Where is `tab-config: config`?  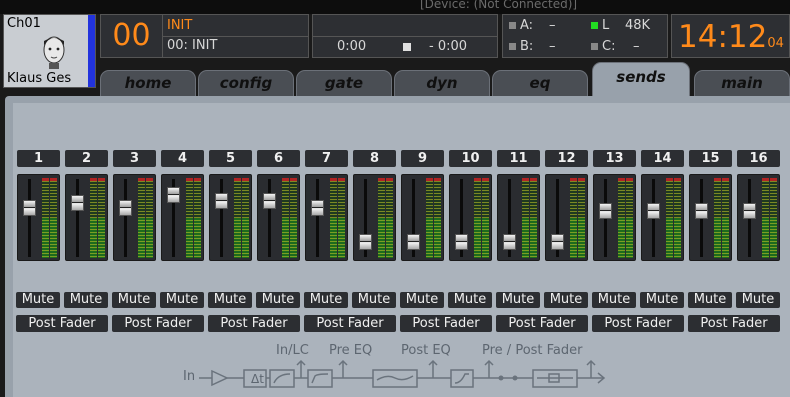
tab-config: config is located at coordinates (246, 83).